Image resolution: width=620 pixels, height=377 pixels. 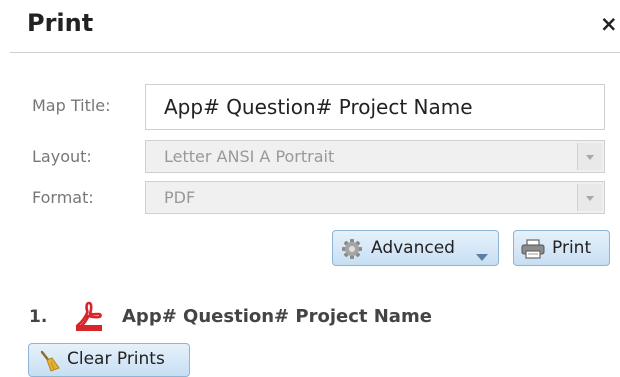 What do you see at coordinates (71, 105) in the screenshot?
I see `map-title-label: Map Title:` at bounding box center [71, 105].